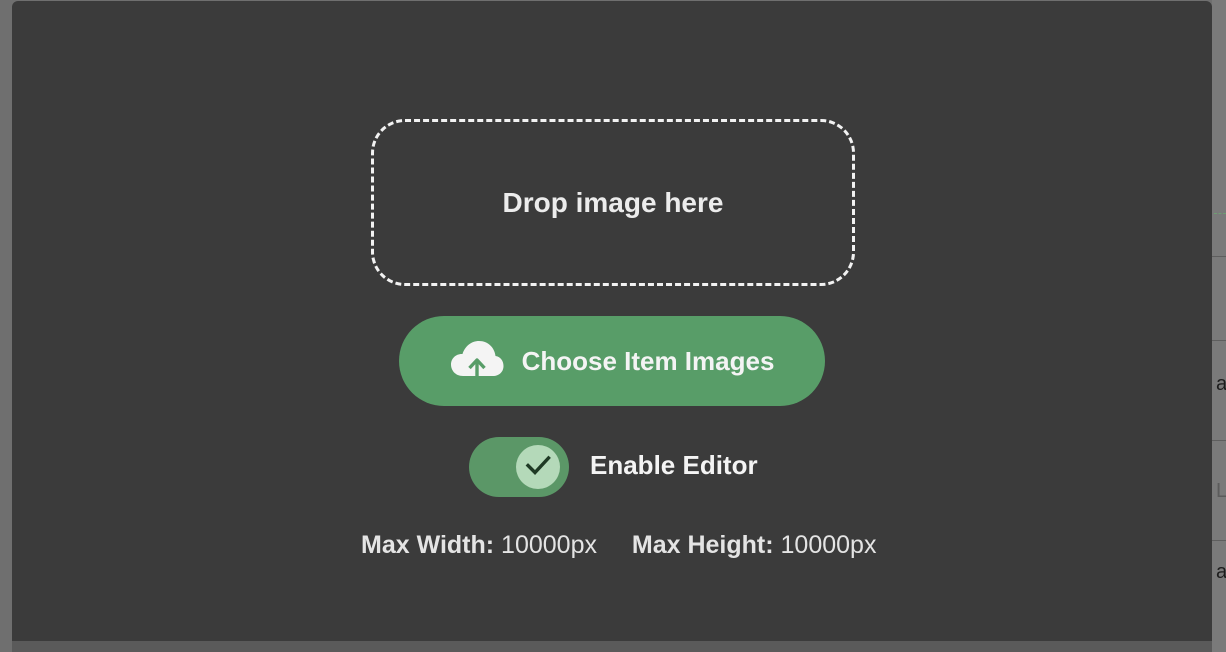  What do you see at coordinates (1220, 213) in the screenshot?
I see `background-dashed-line` at bounding box center [1220, 213].